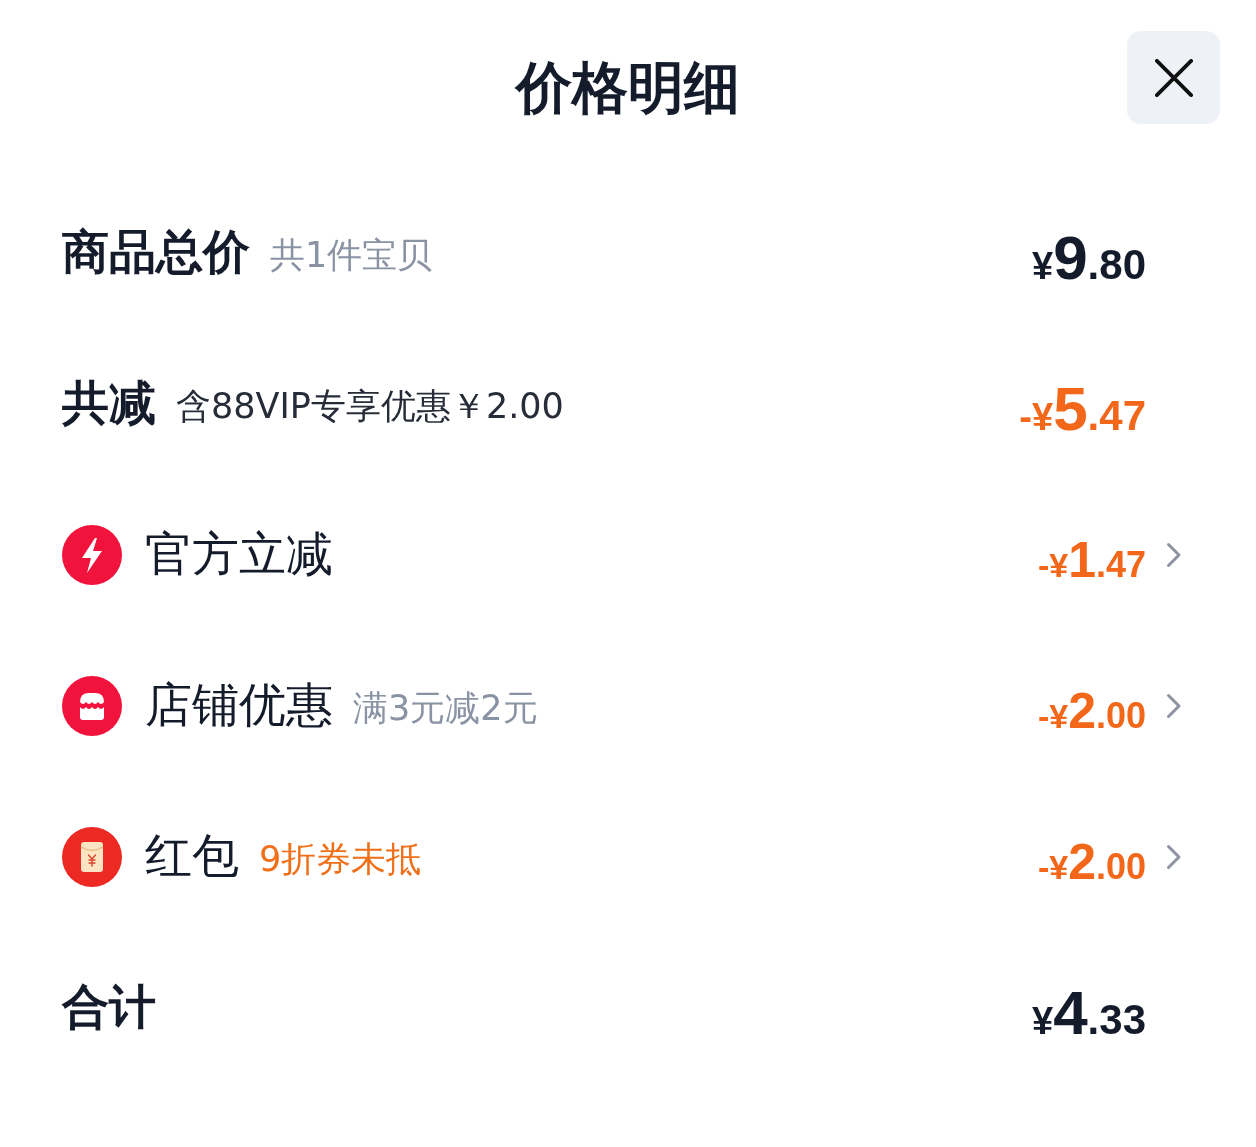 Image resolution: width=1256 pixels, height=1147 pixels. Describe the element at coordinates (628, 88) in the screenshot. I see `sheet-title: 价格明细` at that location.